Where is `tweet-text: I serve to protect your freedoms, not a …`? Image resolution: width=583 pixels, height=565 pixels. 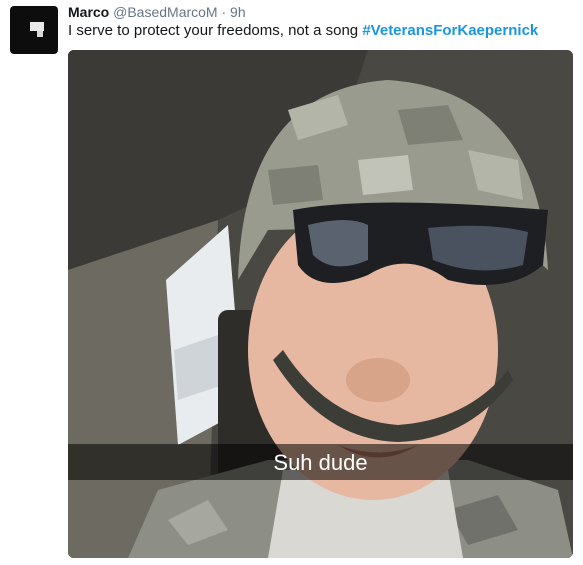
tweet-text: I serve to protect your freedoms, not a … is located at coordinates (303, 30).